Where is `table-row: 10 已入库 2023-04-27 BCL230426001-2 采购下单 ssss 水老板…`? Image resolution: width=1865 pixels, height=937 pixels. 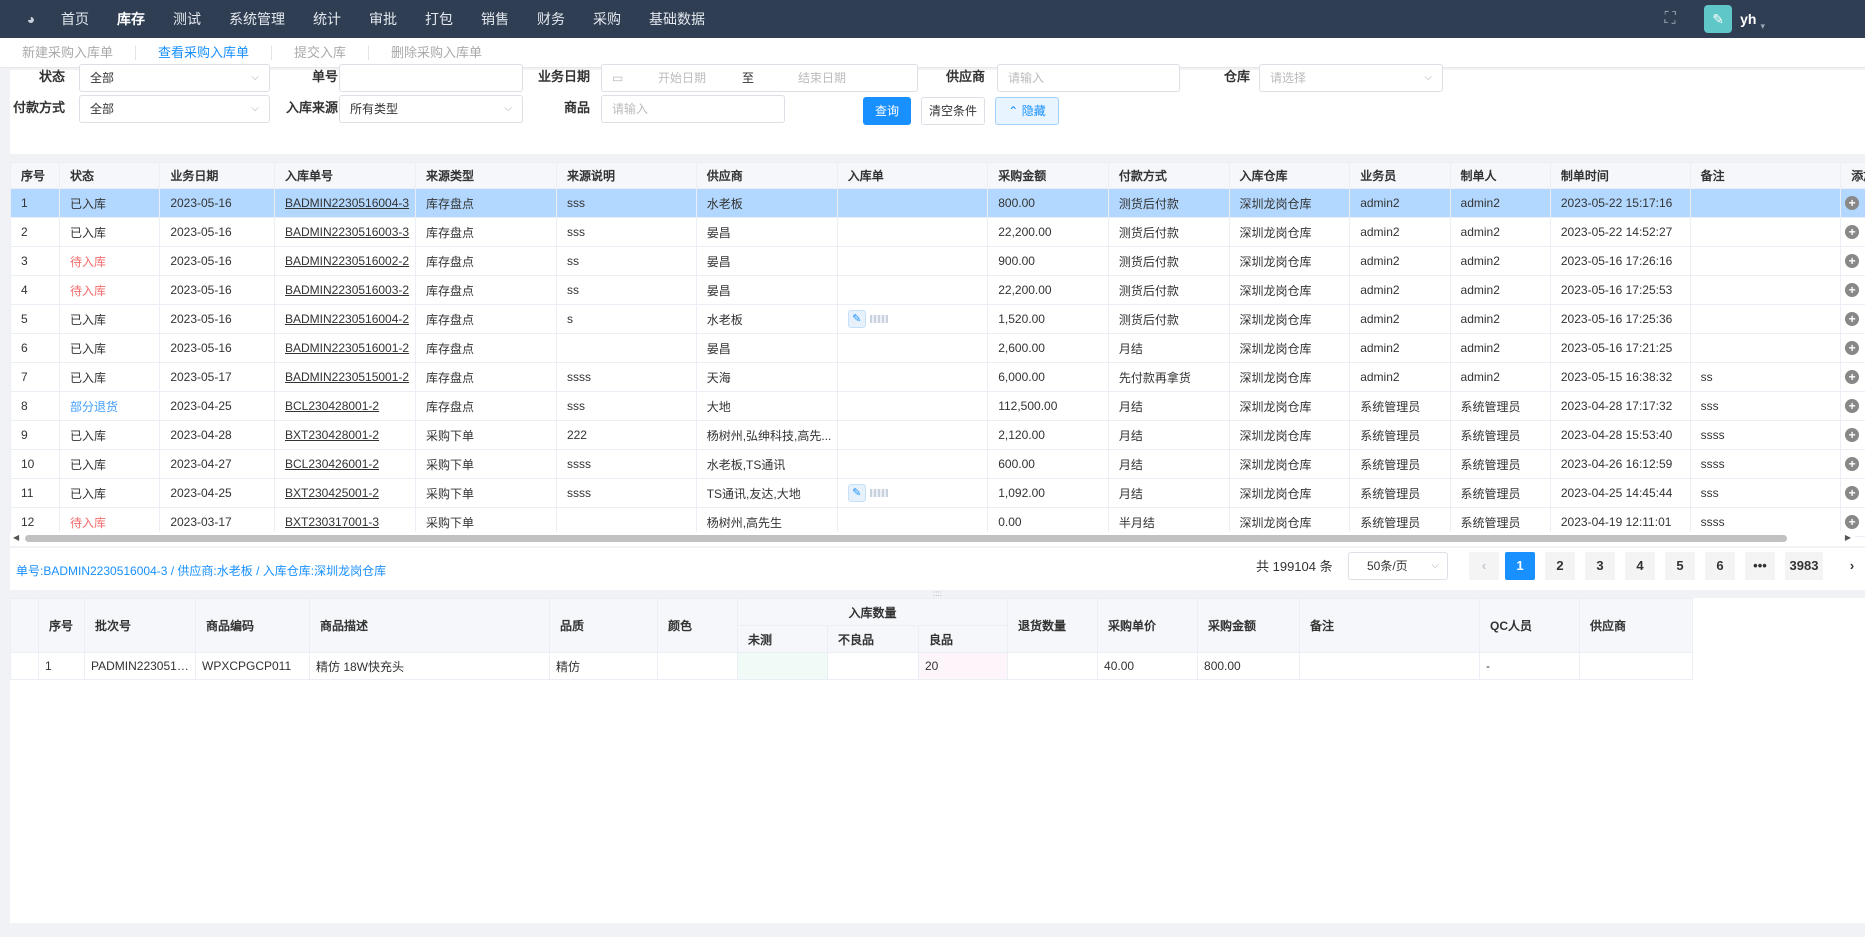
table-row: 10 已入库 2023-04-27 BCL230426001-2 采购下单 ssss 水老板… is located at coordinates (937, 464).